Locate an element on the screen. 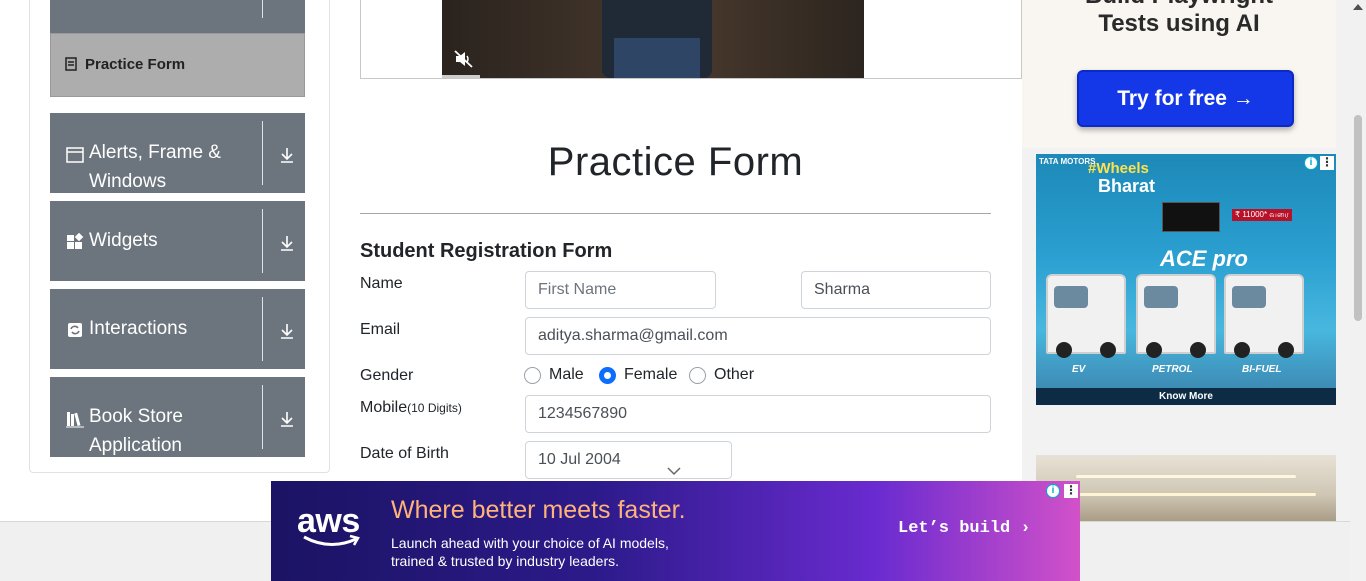 This screenshot has height=581, width=1366. fuel-ev: EV is located at coordinates (1079, 369).